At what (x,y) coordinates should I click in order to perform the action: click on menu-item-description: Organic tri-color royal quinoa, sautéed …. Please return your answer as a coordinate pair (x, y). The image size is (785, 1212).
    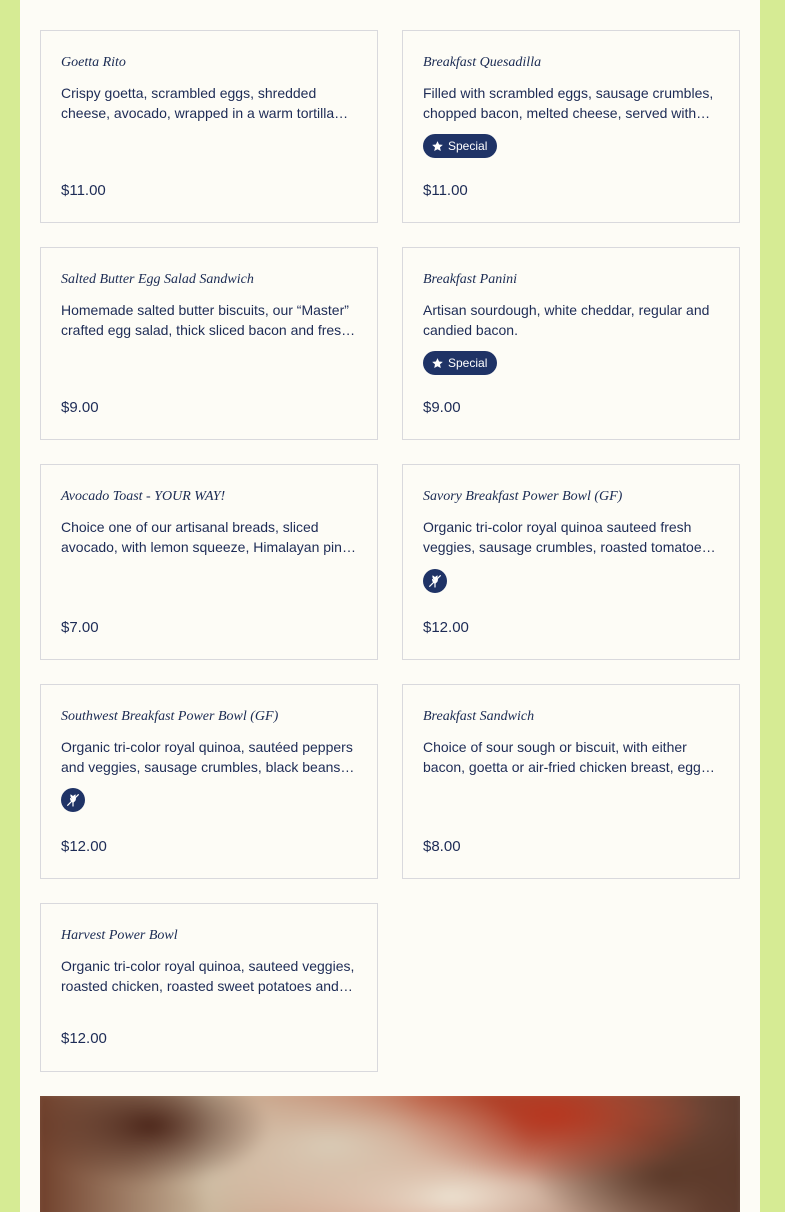
    Looking at the image, I should click on (207, 757).